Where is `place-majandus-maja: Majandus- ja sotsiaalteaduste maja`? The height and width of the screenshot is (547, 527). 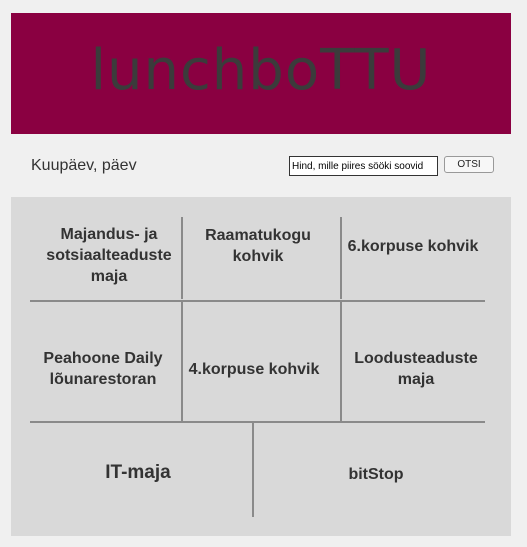 place-majandus-maja: Majandus- ja sotsiaalteaduste maja is located at coordinates (109, 255).